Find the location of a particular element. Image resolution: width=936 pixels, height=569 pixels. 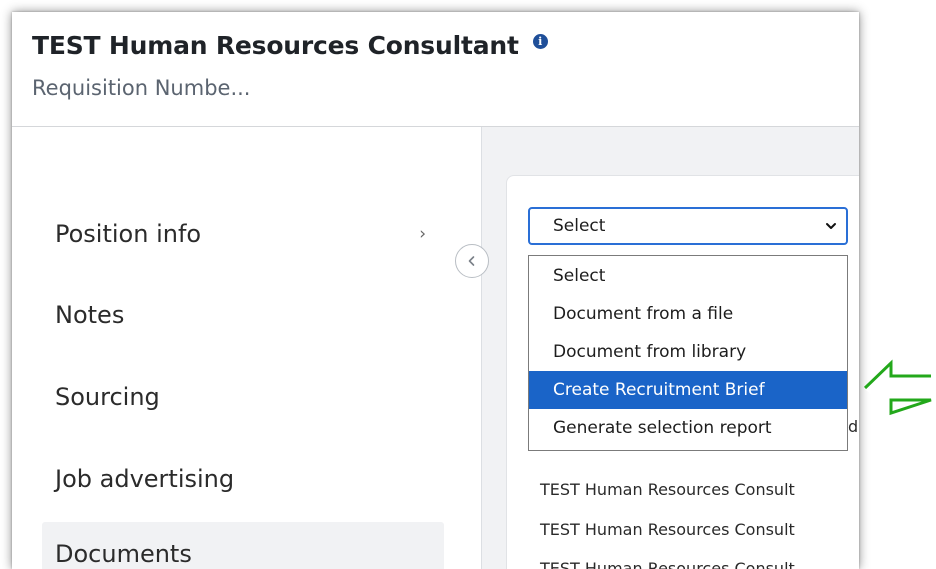

option-create-recruitment-brief: Create Recruitment Brief is located at coordinates (688, 390).